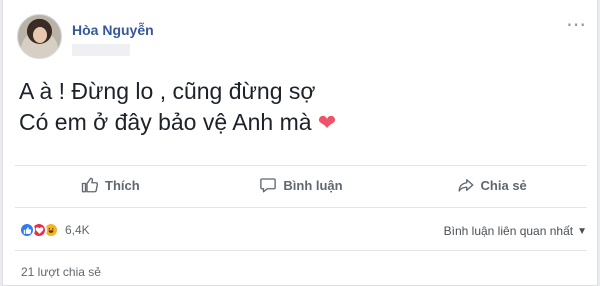 The height and width of the screenshot is (286, 600). Describe the element at coordinates (268, 185) in the screenshot. I see `comment-icon` at that location.